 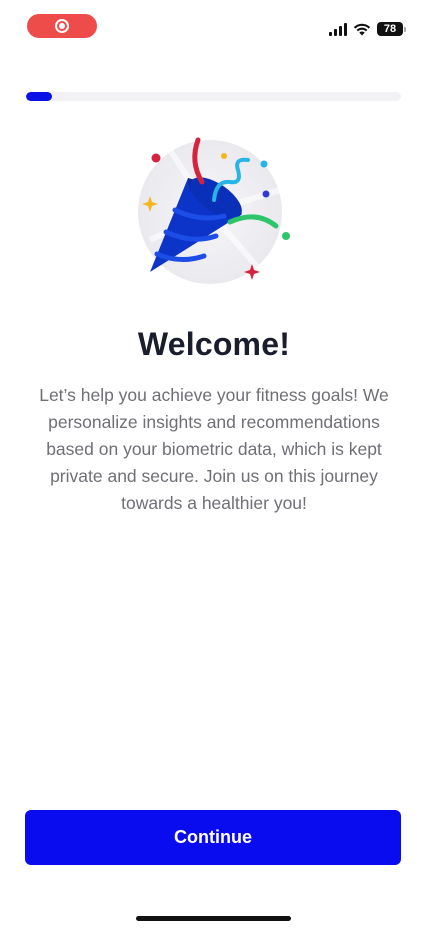 I want to click on welcome-title: Welcome!, so click(x=214, y=344).